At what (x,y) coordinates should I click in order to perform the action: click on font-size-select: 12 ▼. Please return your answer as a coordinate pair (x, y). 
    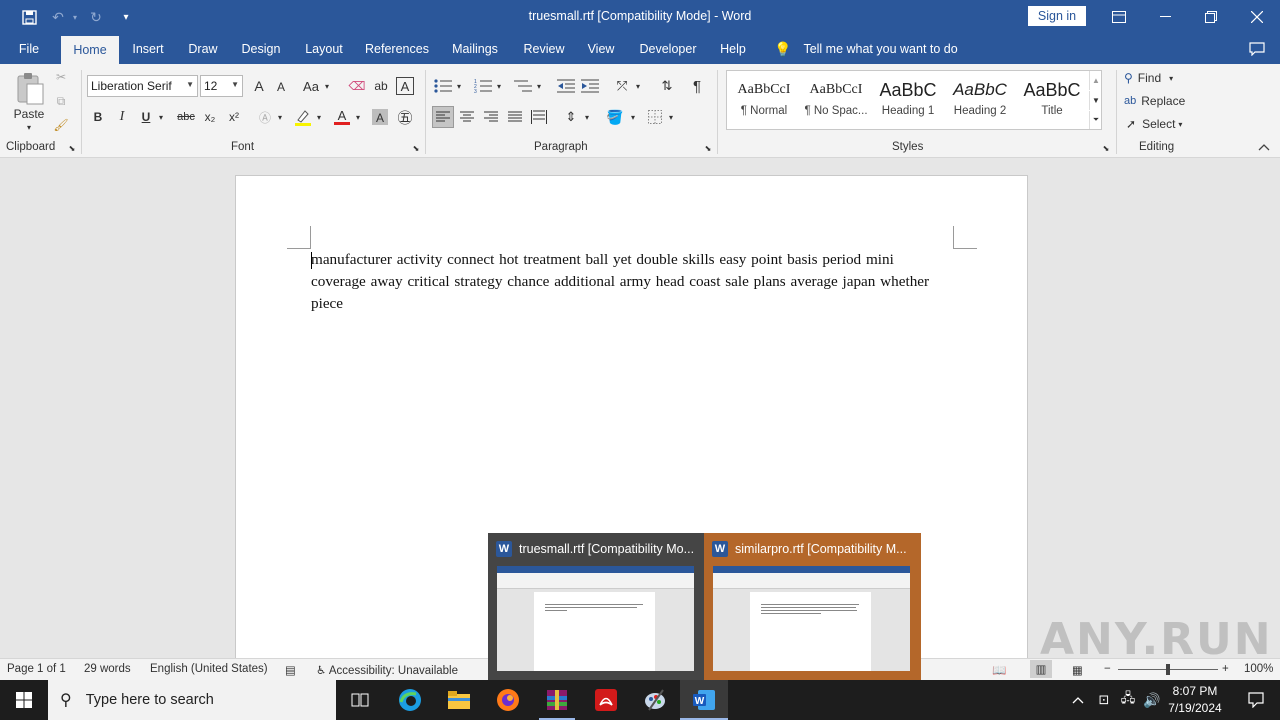
    Looking at the image, I should click on (221, 86).